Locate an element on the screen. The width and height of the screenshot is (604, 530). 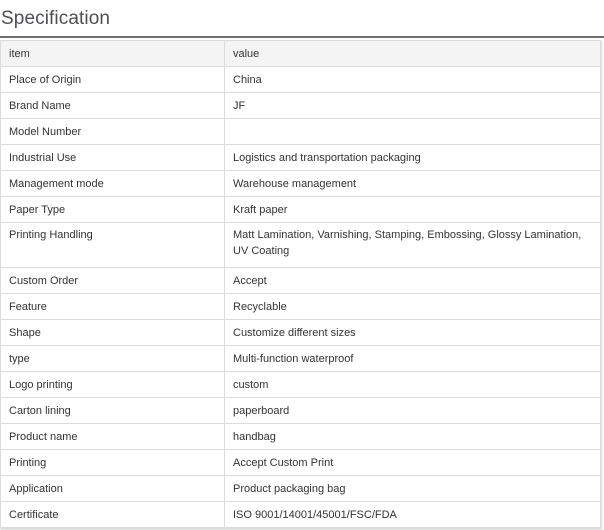
item-cell: Shape is located at coordinates (112, 332).